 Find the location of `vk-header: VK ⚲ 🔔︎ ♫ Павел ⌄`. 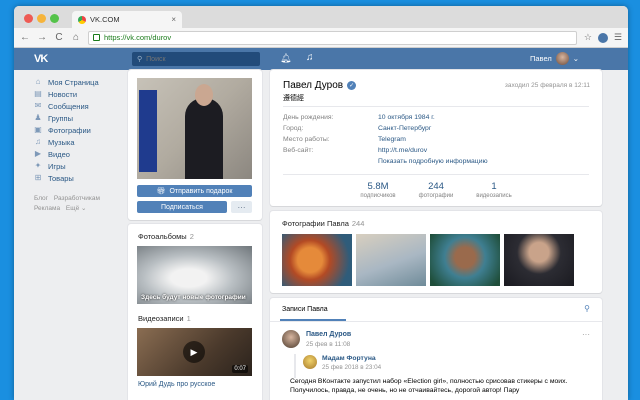

vk-header: VK ⚲ 🔔︎ ♫ Павел ⌄ is located at coordinates (321, 59).